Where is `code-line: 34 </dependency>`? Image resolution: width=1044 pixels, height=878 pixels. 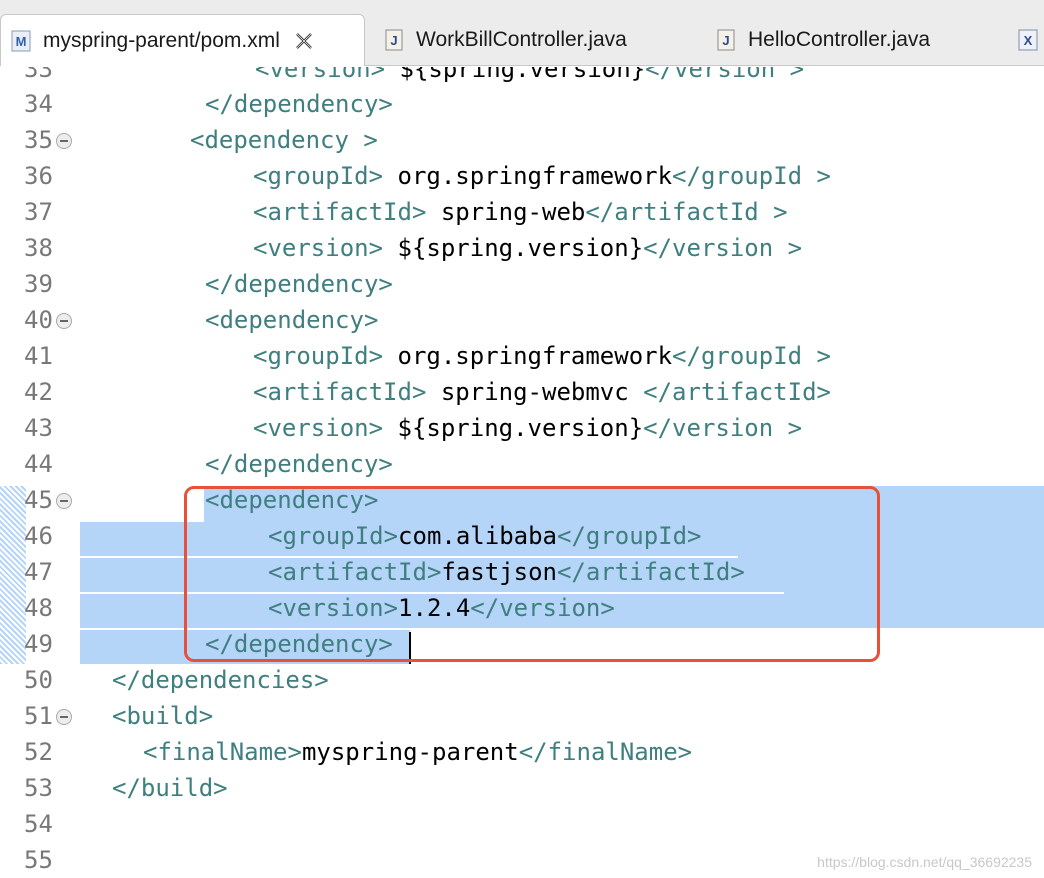
code-line: 34 </dependency> is located at coordinates (522, 104).